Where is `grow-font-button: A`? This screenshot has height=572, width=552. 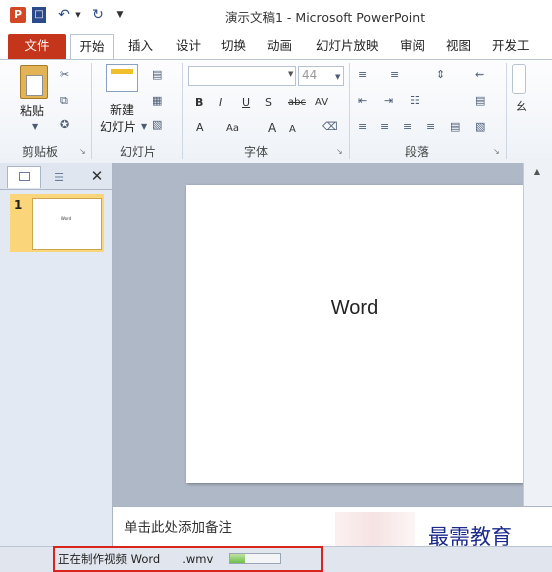
grow-font-button: A is located at coordinates (272, 128).